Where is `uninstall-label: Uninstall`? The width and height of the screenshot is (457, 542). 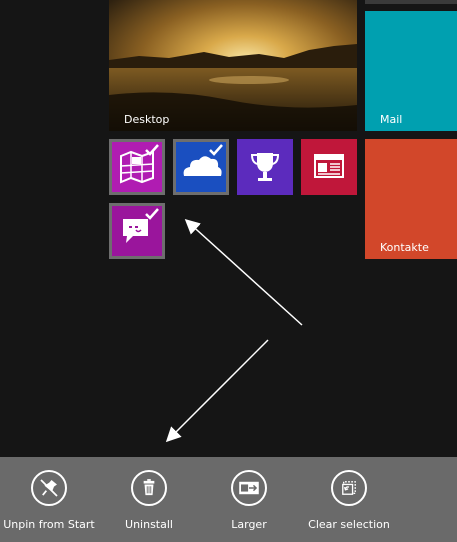
uninstall-label: Uninstall is located at coordinates (149, 524).